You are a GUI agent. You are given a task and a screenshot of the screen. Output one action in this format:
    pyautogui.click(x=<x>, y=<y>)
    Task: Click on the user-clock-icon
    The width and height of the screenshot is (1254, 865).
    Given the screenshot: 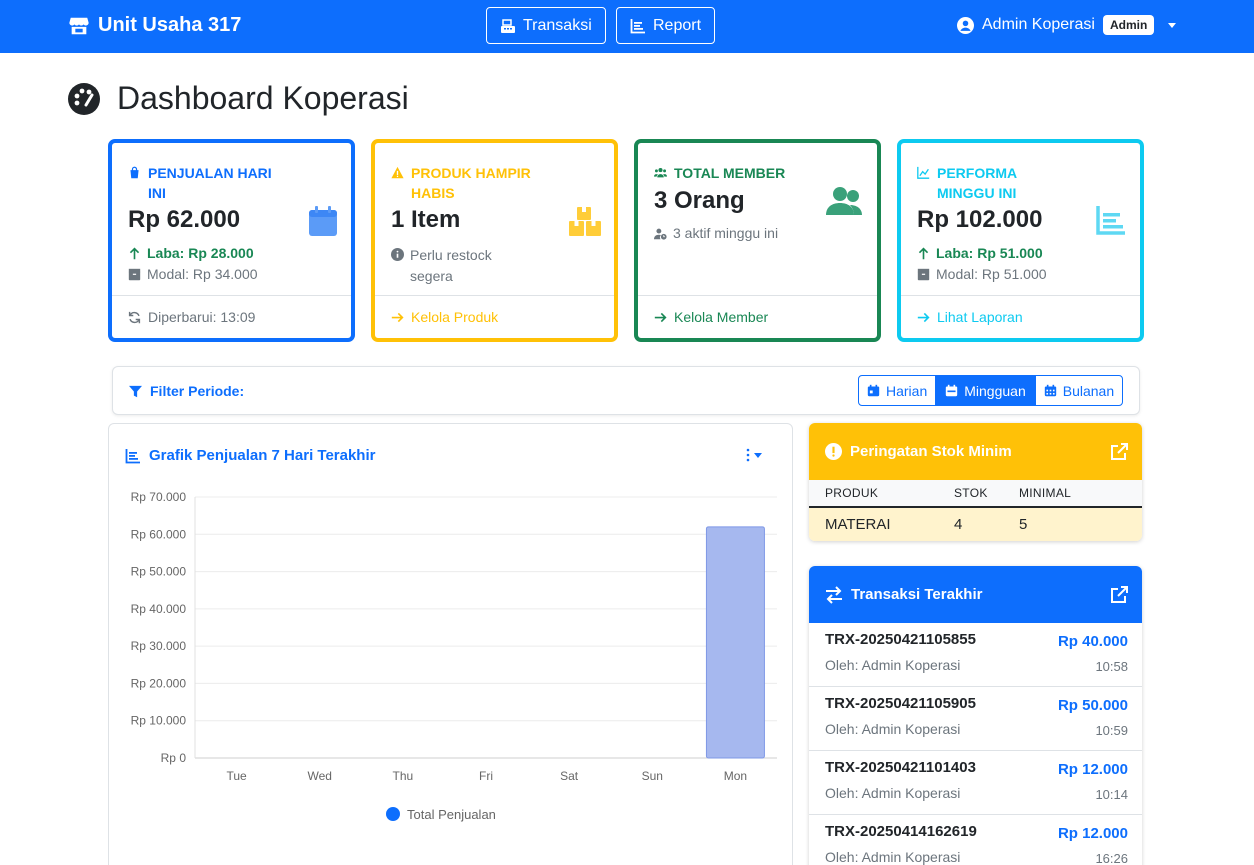 What is the action you would take?
    pyautogui.click(x=660, y=234)
    